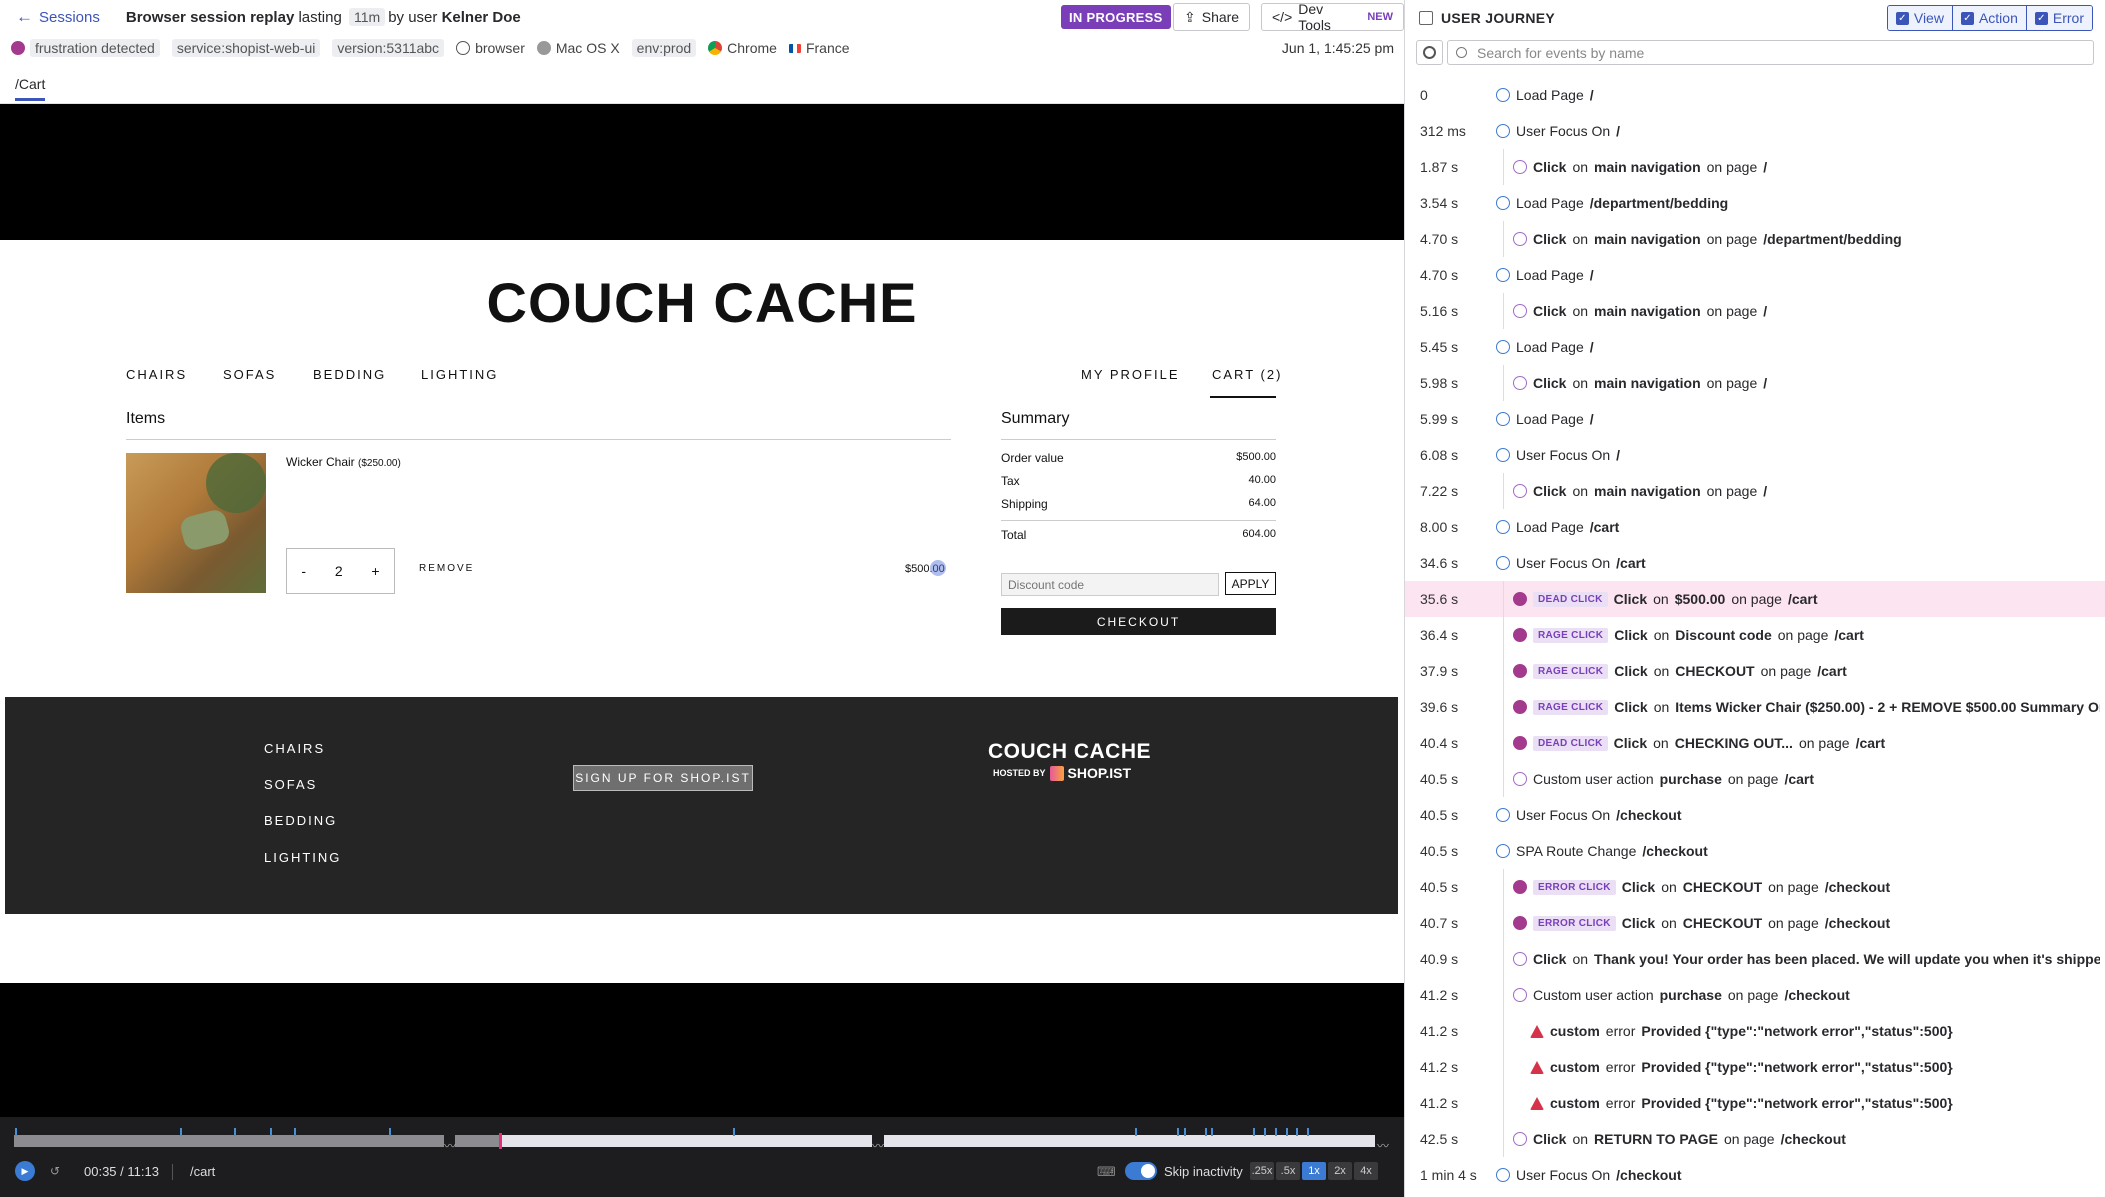  What do you see at coordinates (1770, 52) in the screenshot?
I see `event-search: Search for events by name` at bounding box center [1770, 52].